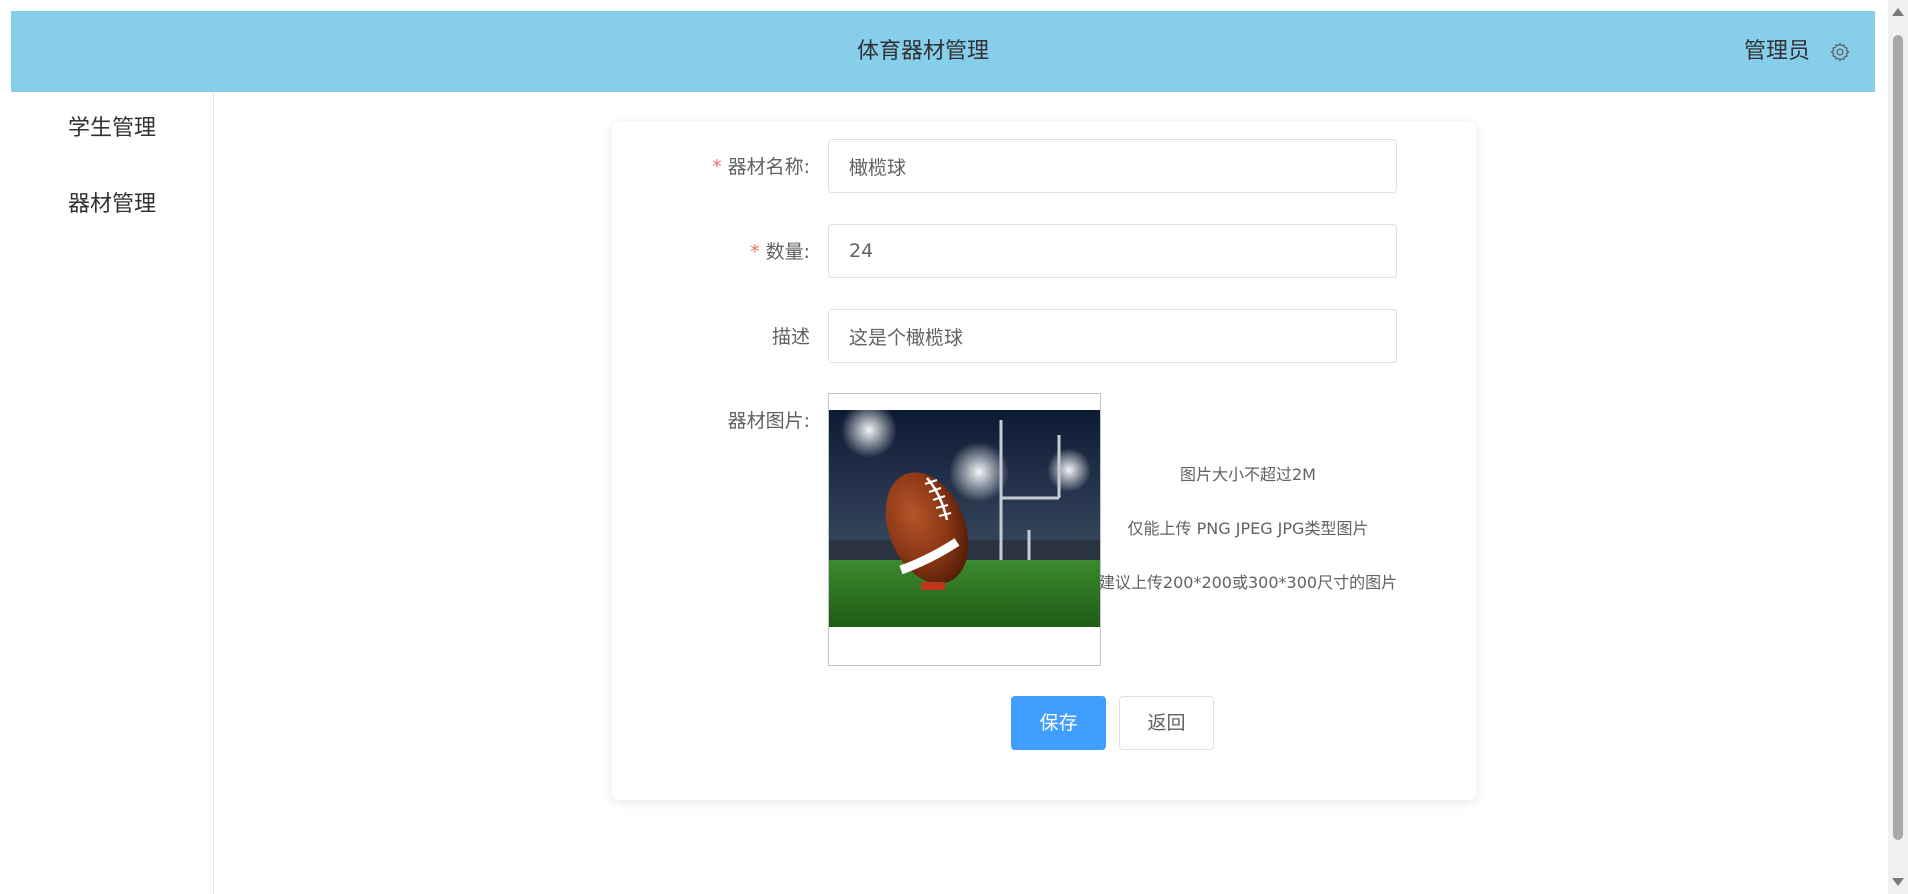  I want to click on sidebar-item-equipment: 器材管理, so click(112, 205).